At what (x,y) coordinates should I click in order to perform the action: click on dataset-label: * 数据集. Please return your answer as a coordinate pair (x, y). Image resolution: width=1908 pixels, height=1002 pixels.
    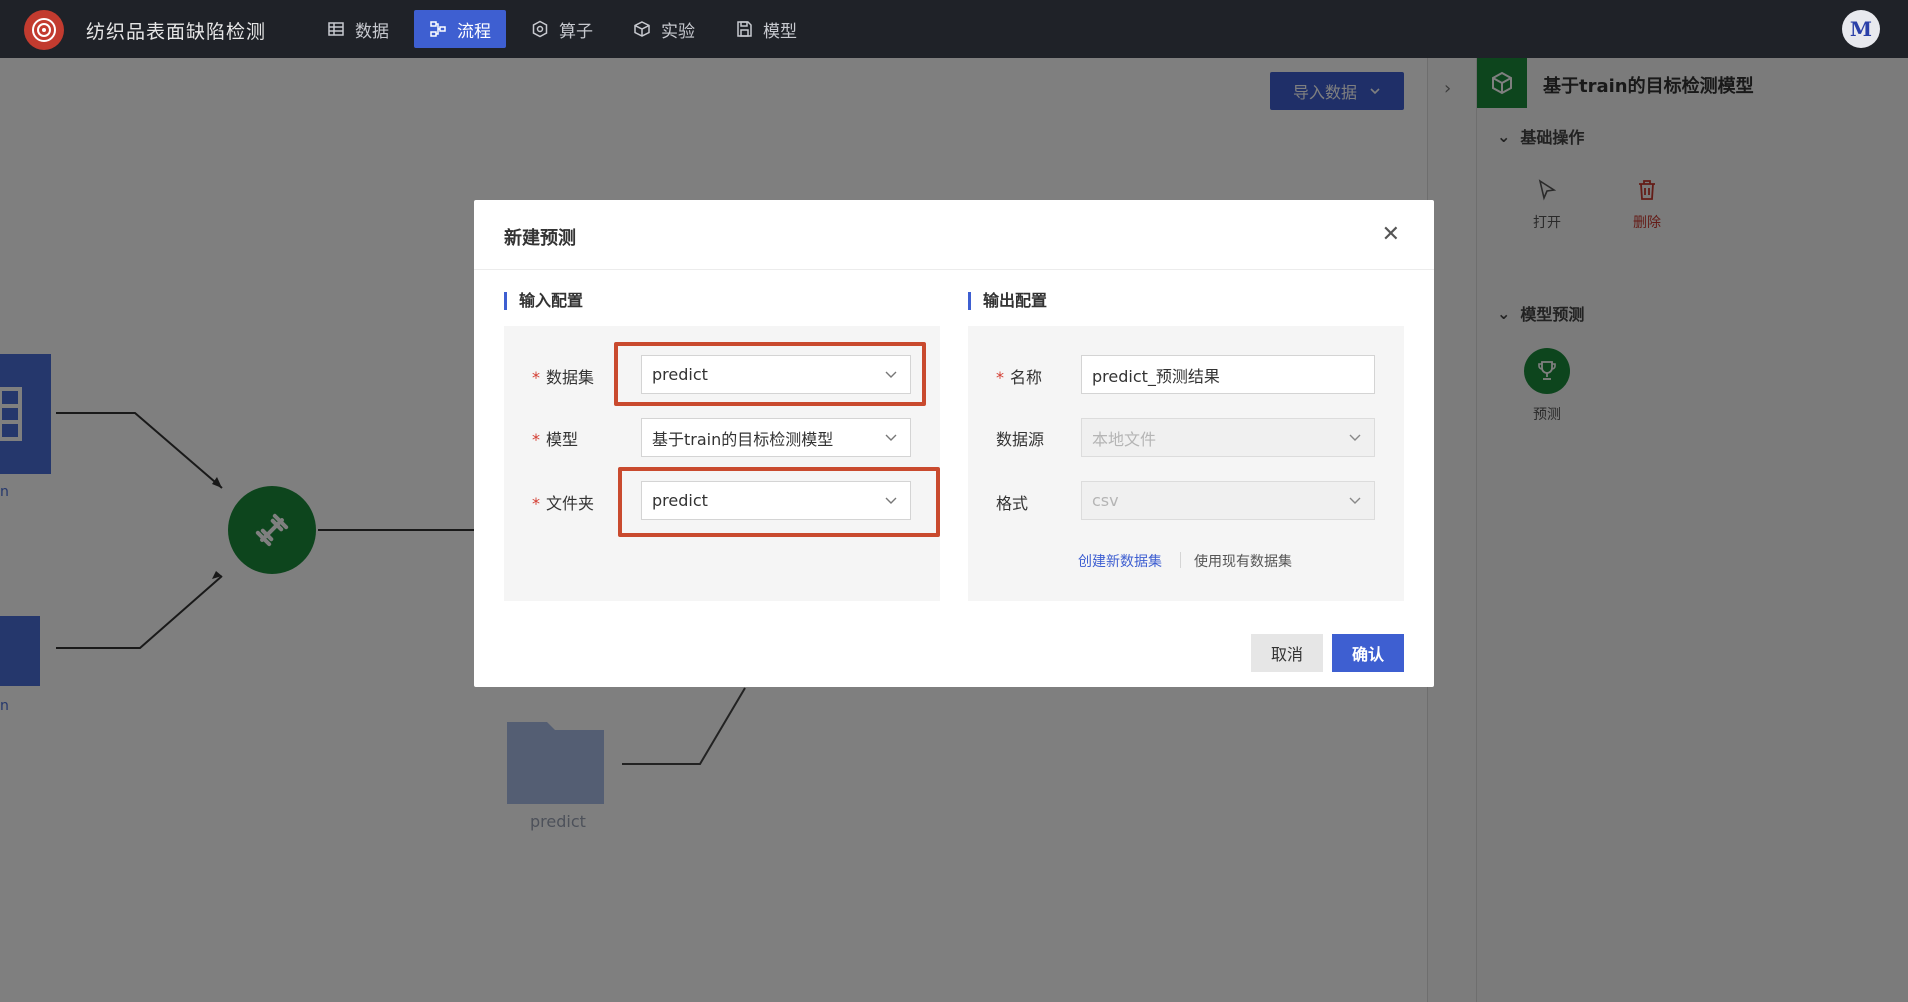
    Looking at the image, I should click on (563, 377).